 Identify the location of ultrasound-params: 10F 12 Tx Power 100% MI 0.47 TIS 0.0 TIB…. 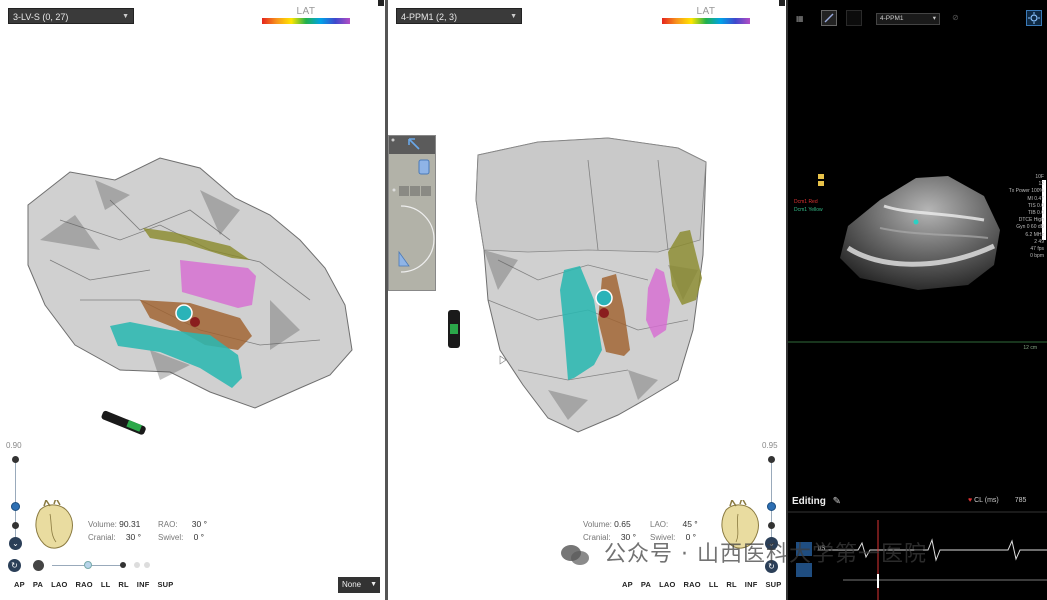
(1026, 217).